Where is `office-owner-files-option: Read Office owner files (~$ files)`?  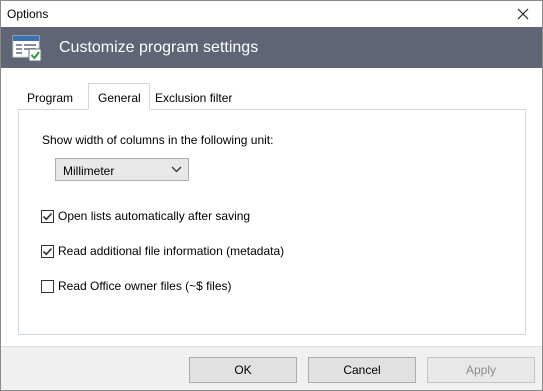
office-owner-files-option: Read Office owner files (~$ files) is located at coordinates (136, 286).